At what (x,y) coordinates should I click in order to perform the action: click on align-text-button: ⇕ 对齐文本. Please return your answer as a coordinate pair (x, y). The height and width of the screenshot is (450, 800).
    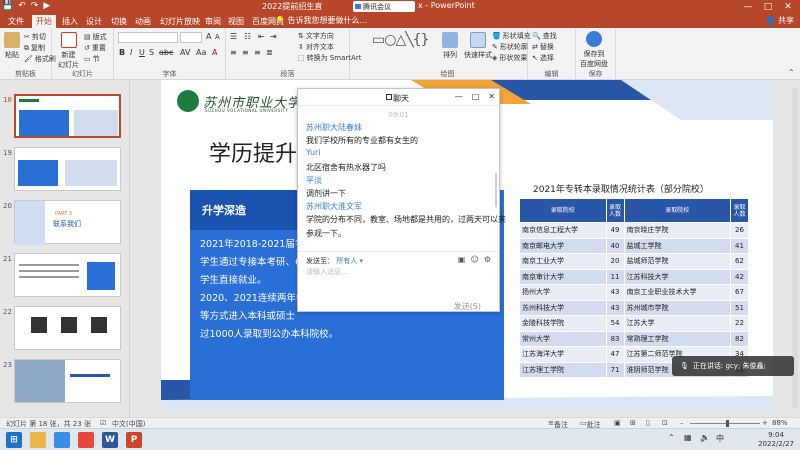
    Looking at the image, I should click on (316, 47).